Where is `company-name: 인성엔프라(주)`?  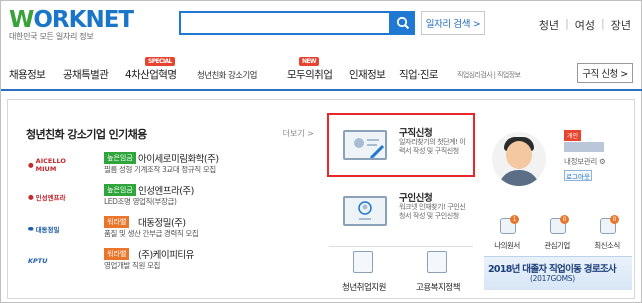
company-name: 인성엔프라(주) is located at coordinates (166, 191).